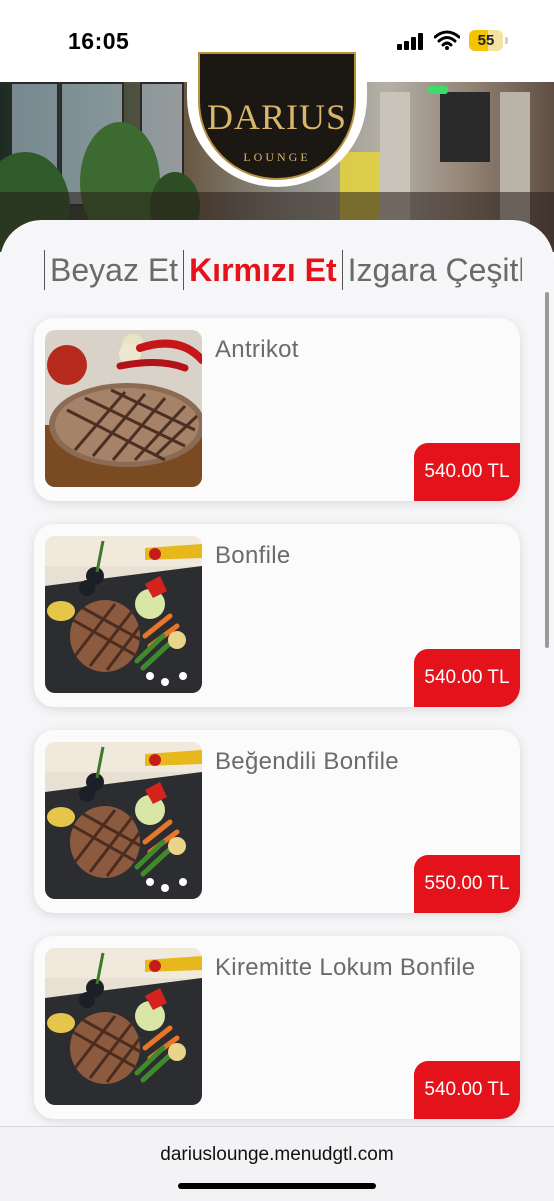 The image size is (554, 1201). What do you see at coordinates (277, 1155) in the screenshot?
I see `url-text: dariuslounge.menudgtl.com` at bounding box center [277, 1155].